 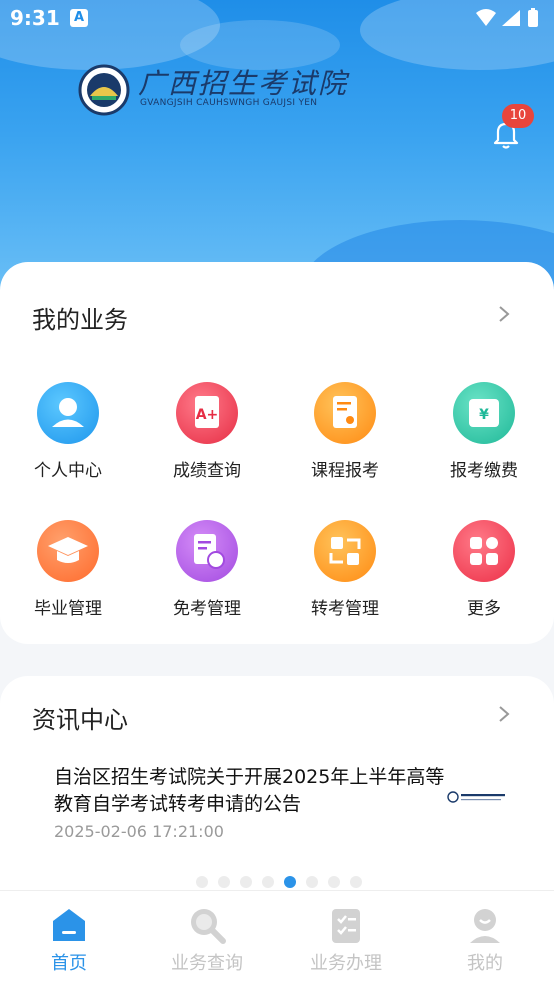 What do you see at coordinates (243, 83) in the screenshot?
I see `brand-title: 广西招生考试院` at bounding box center [243, 83].